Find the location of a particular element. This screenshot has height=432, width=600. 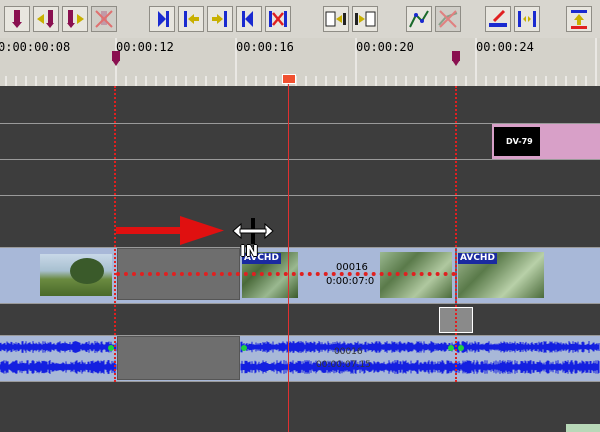

go-next-button is located at coordinates (220, 19).